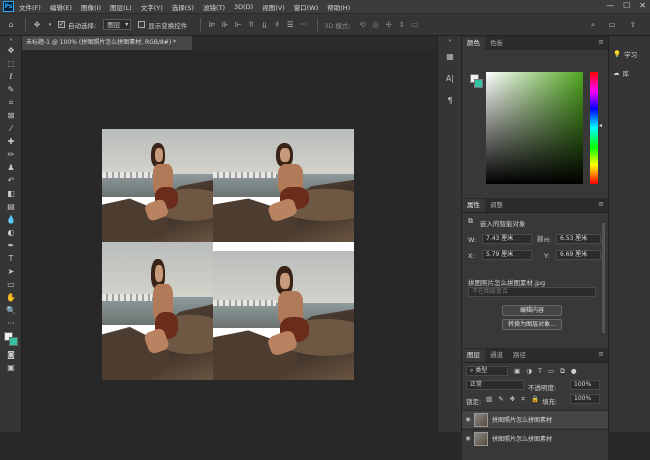 This screenshot has height=460, width=650. Describe the element at coordinates (11, 89) in the screenshot. I see `quick-select-tool-icon: ✎` at that location.